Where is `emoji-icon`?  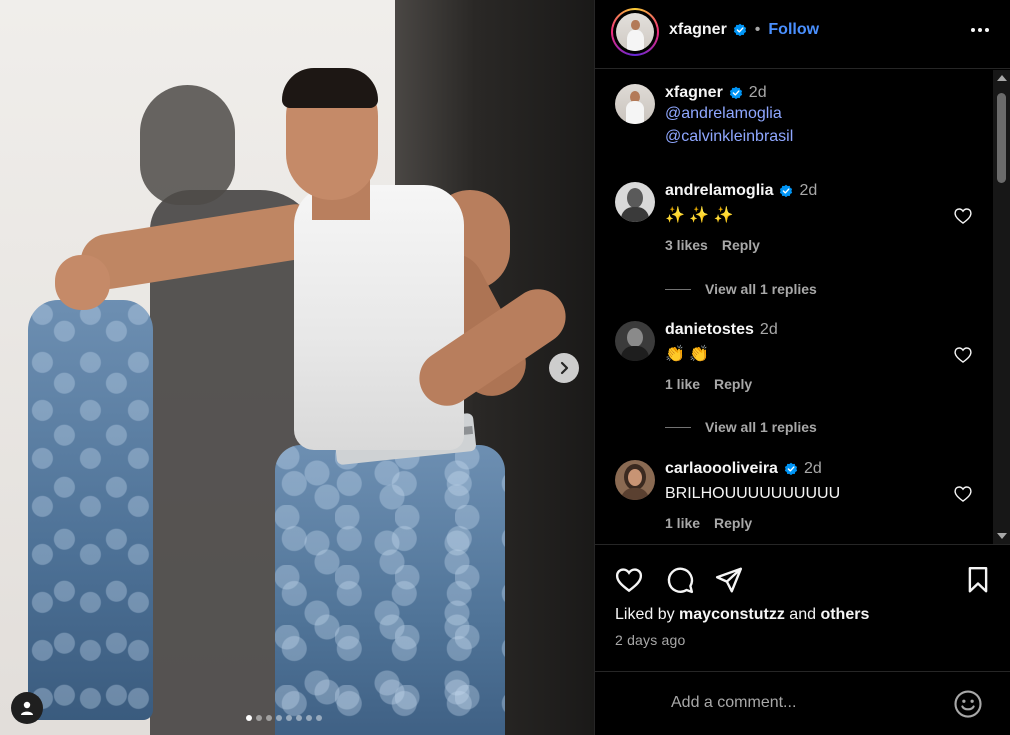
emoji-icon is located at coordinates (968, 704).